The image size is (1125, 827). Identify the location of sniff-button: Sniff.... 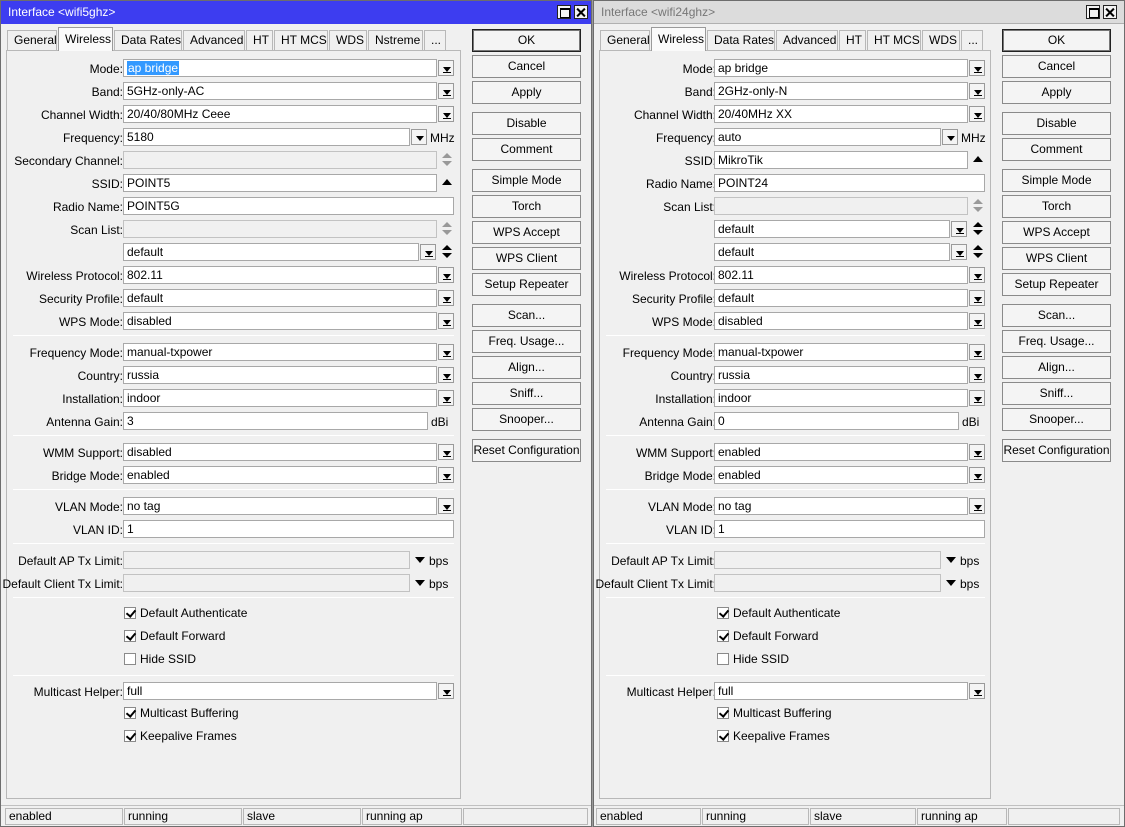
(1056, 393).